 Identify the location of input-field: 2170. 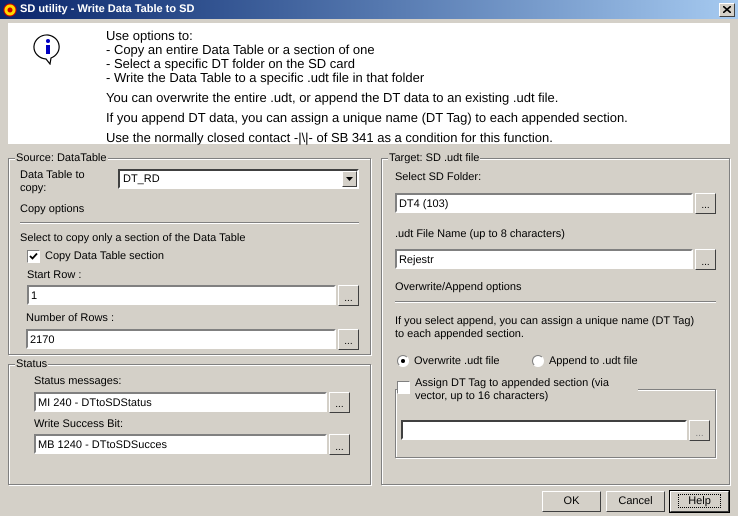
(181, 338).